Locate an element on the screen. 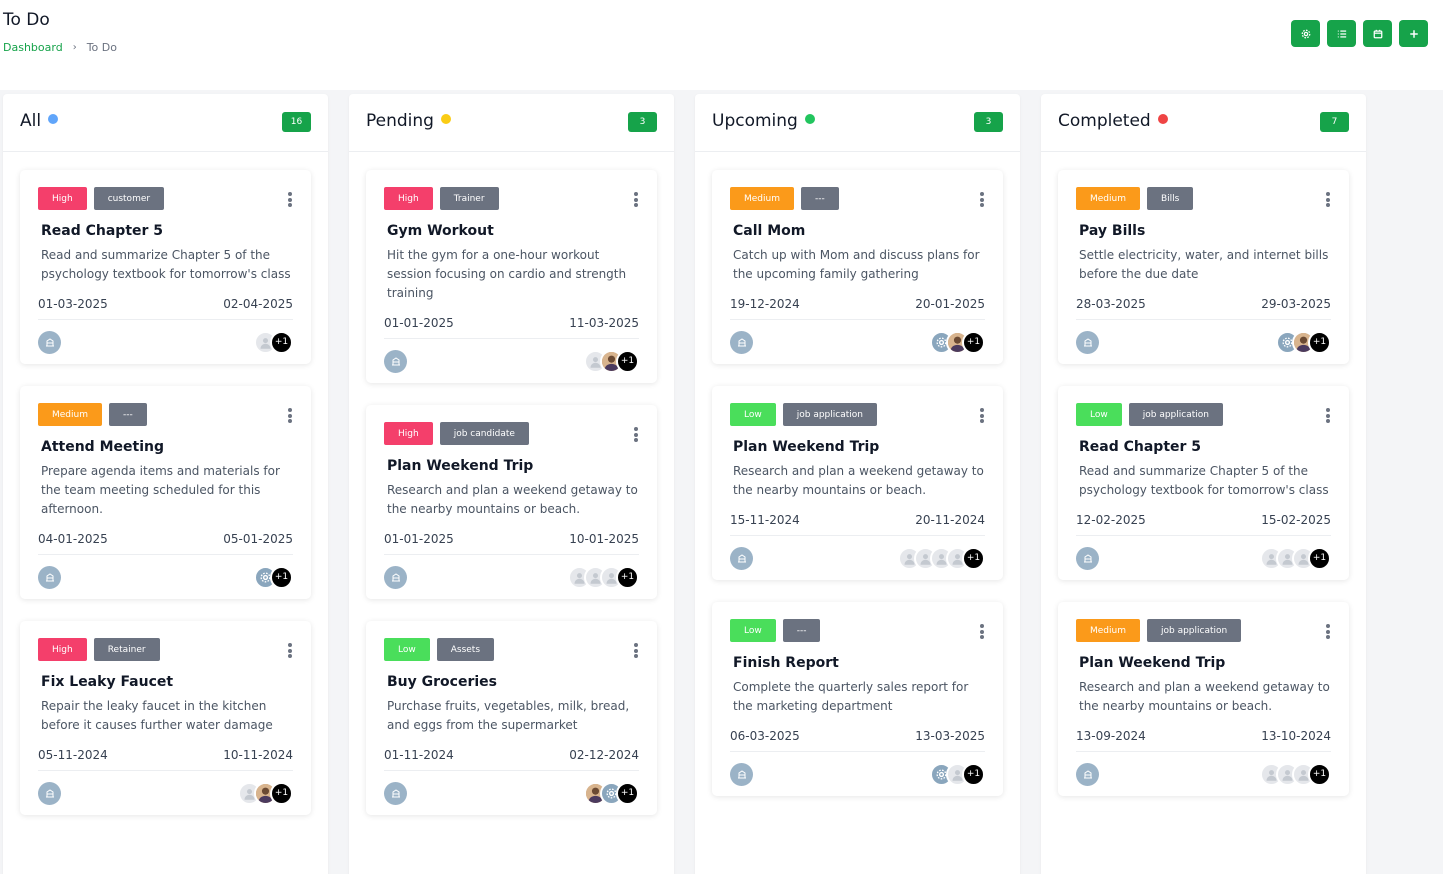  start-date: 01-01-2025 is located at coordinates (419, 539).